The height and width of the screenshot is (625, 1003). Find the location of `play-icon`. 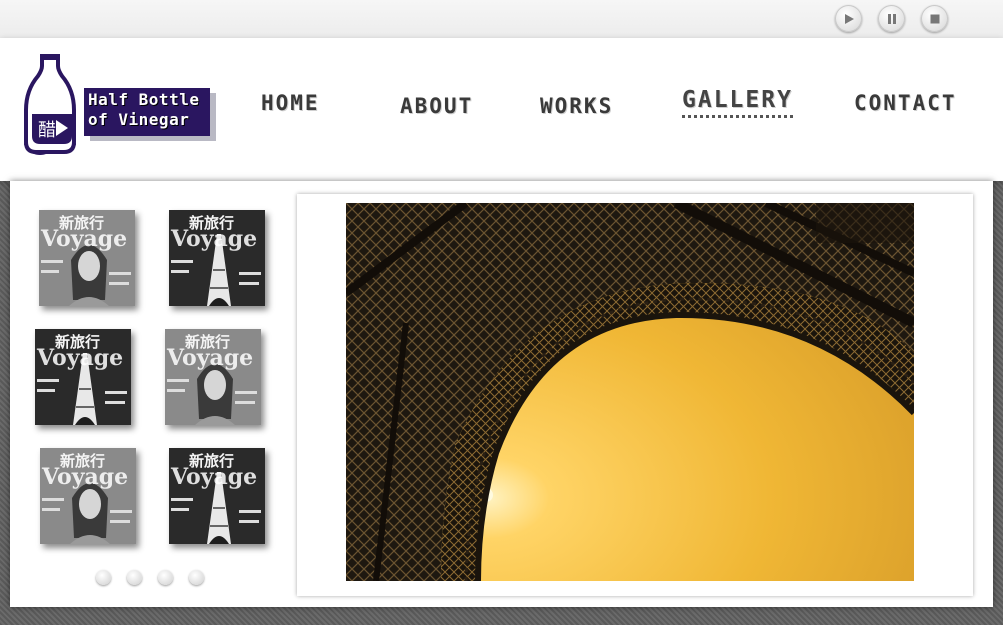

play-icon is located at coordinates (849, 18).